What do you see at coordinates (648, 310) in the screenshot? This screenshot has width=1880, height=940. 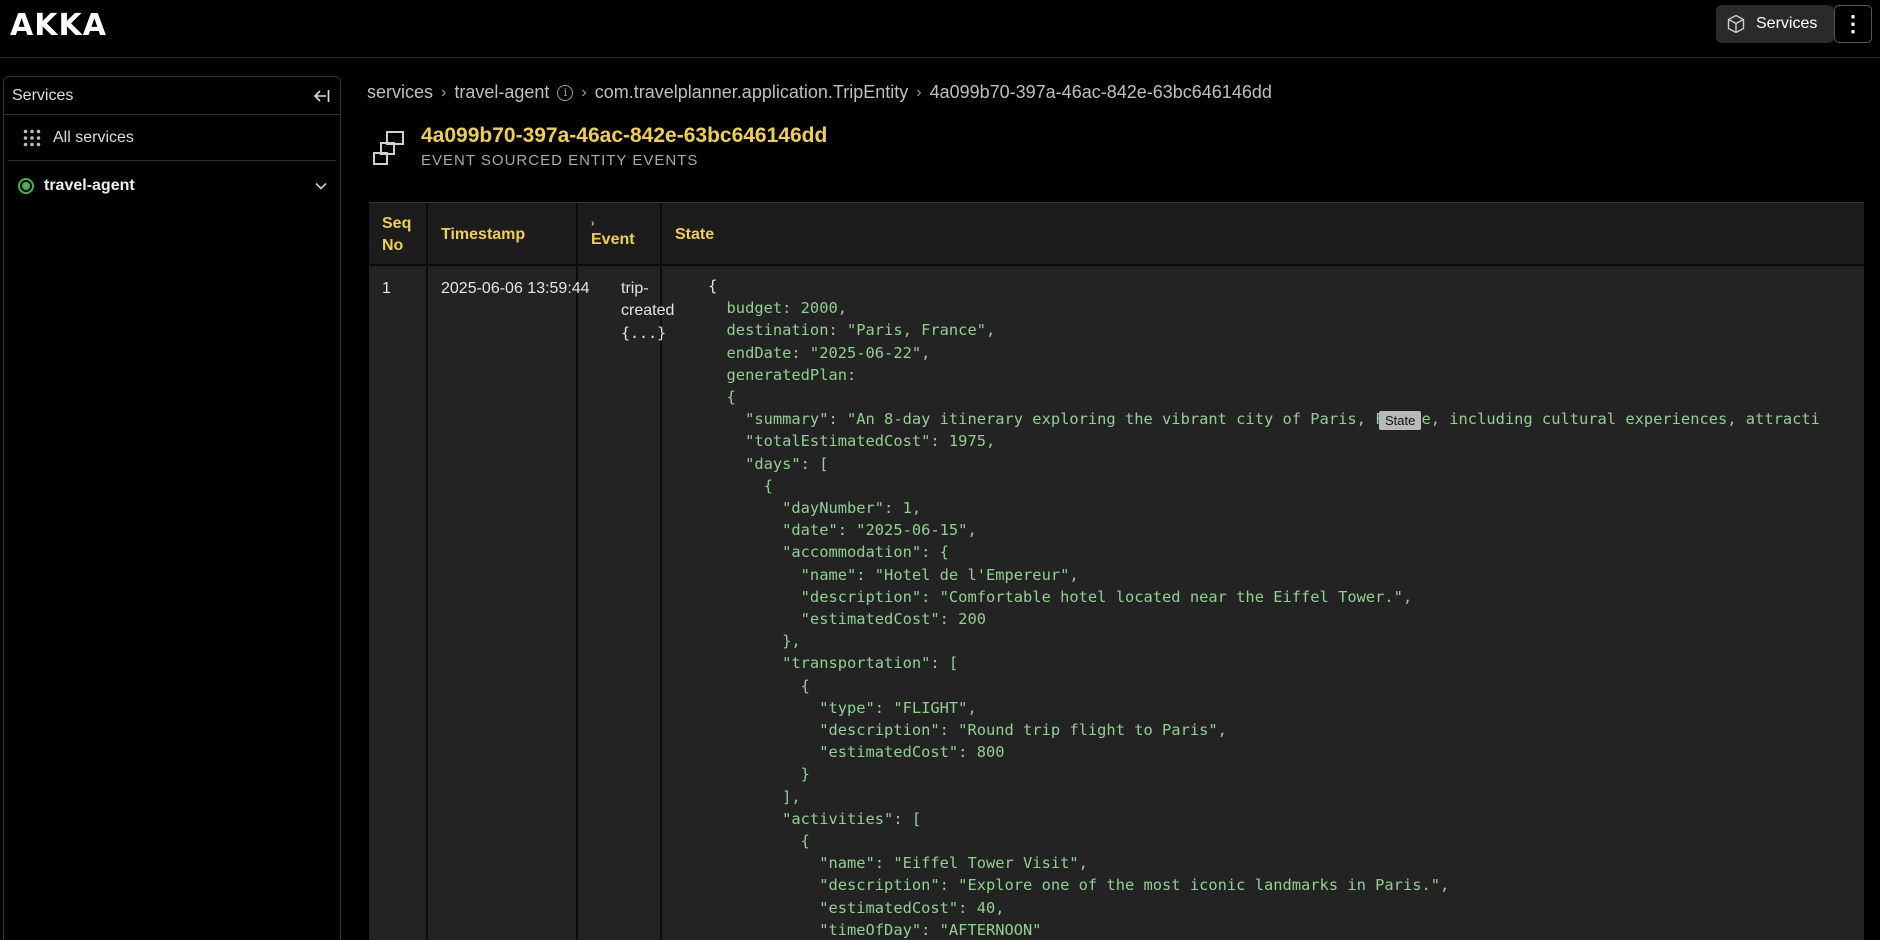 I see `cell-event-line2: created` at bounding box center [648, 310].